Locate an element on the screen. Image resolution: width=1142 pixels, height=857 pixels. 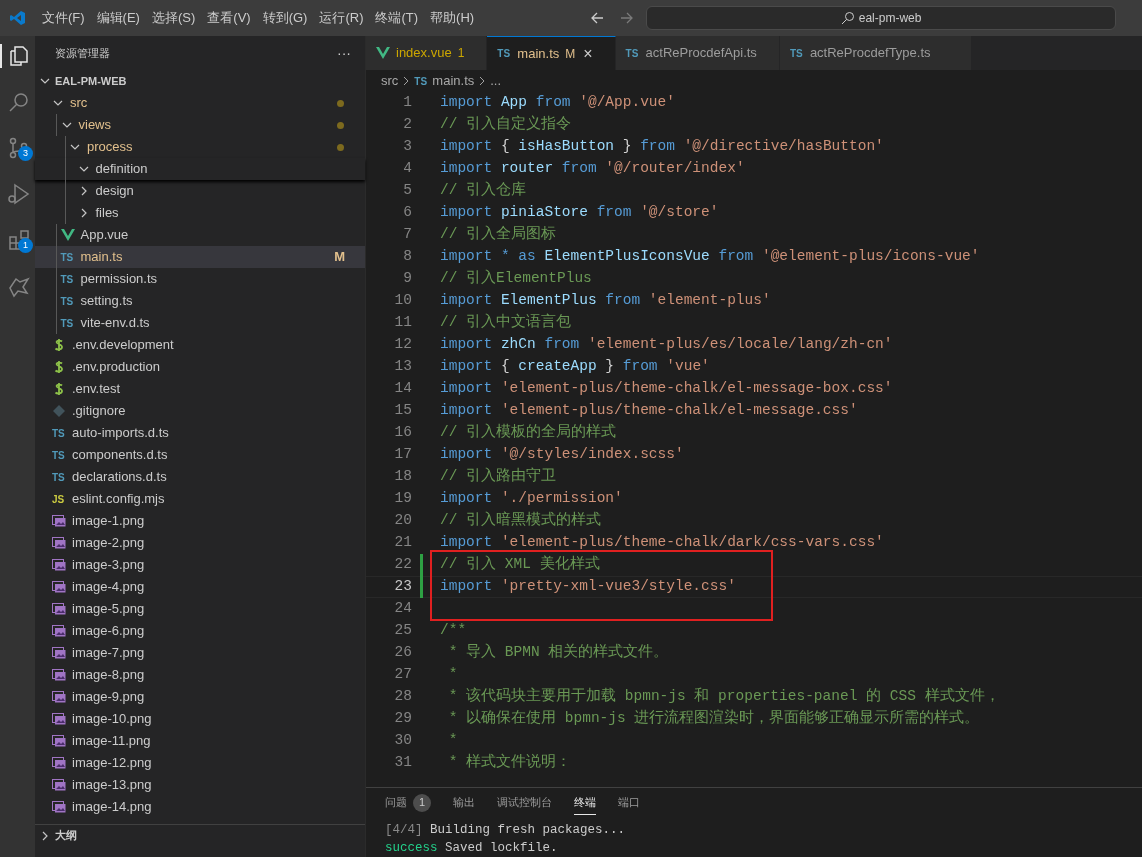
line-number: 11 is located at coordinates (402, 323).